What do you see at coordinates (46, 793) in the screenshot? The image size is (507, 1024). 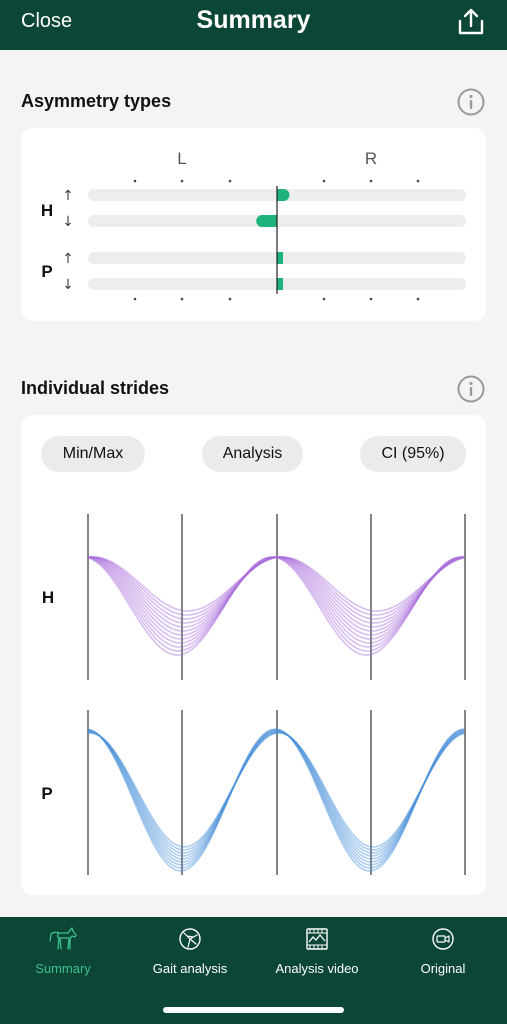 I see `p-label: P` at bounding box center [46, 793].